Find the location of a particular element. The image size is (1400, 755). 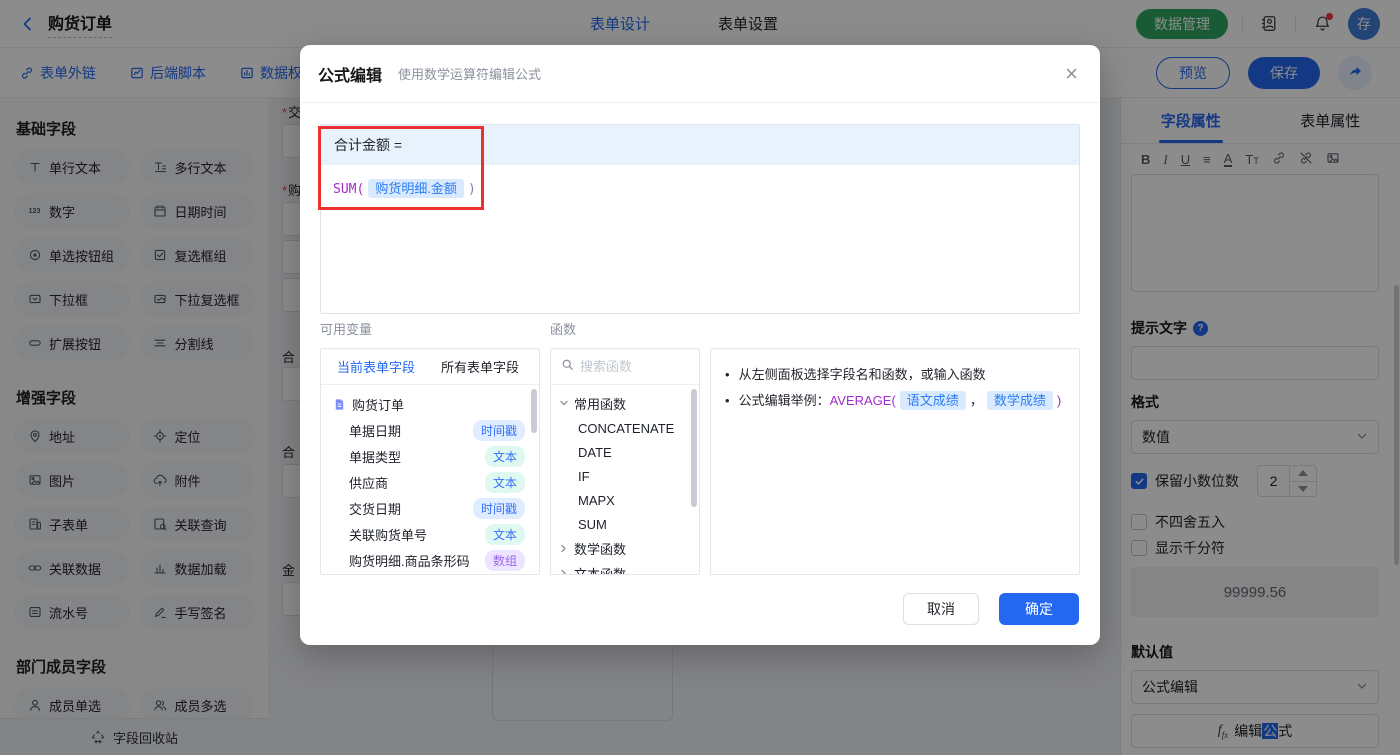

tree-root-form: 购货订单 is located at coordinates (430, 404).